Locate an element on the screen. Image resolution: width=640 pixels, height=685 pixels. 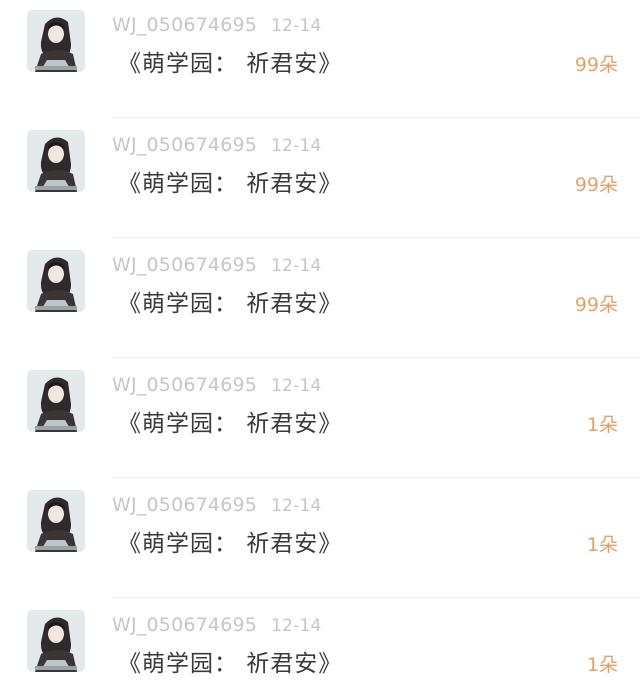
list-item: WJ_050674695 12-14 《萌学园： 祈君安》 1朵 is located at coordinates (320, 642).